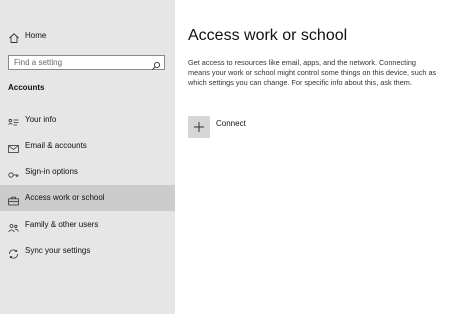 The image size is (474, 314). I want to click on plus-icon, so click(199, 127).